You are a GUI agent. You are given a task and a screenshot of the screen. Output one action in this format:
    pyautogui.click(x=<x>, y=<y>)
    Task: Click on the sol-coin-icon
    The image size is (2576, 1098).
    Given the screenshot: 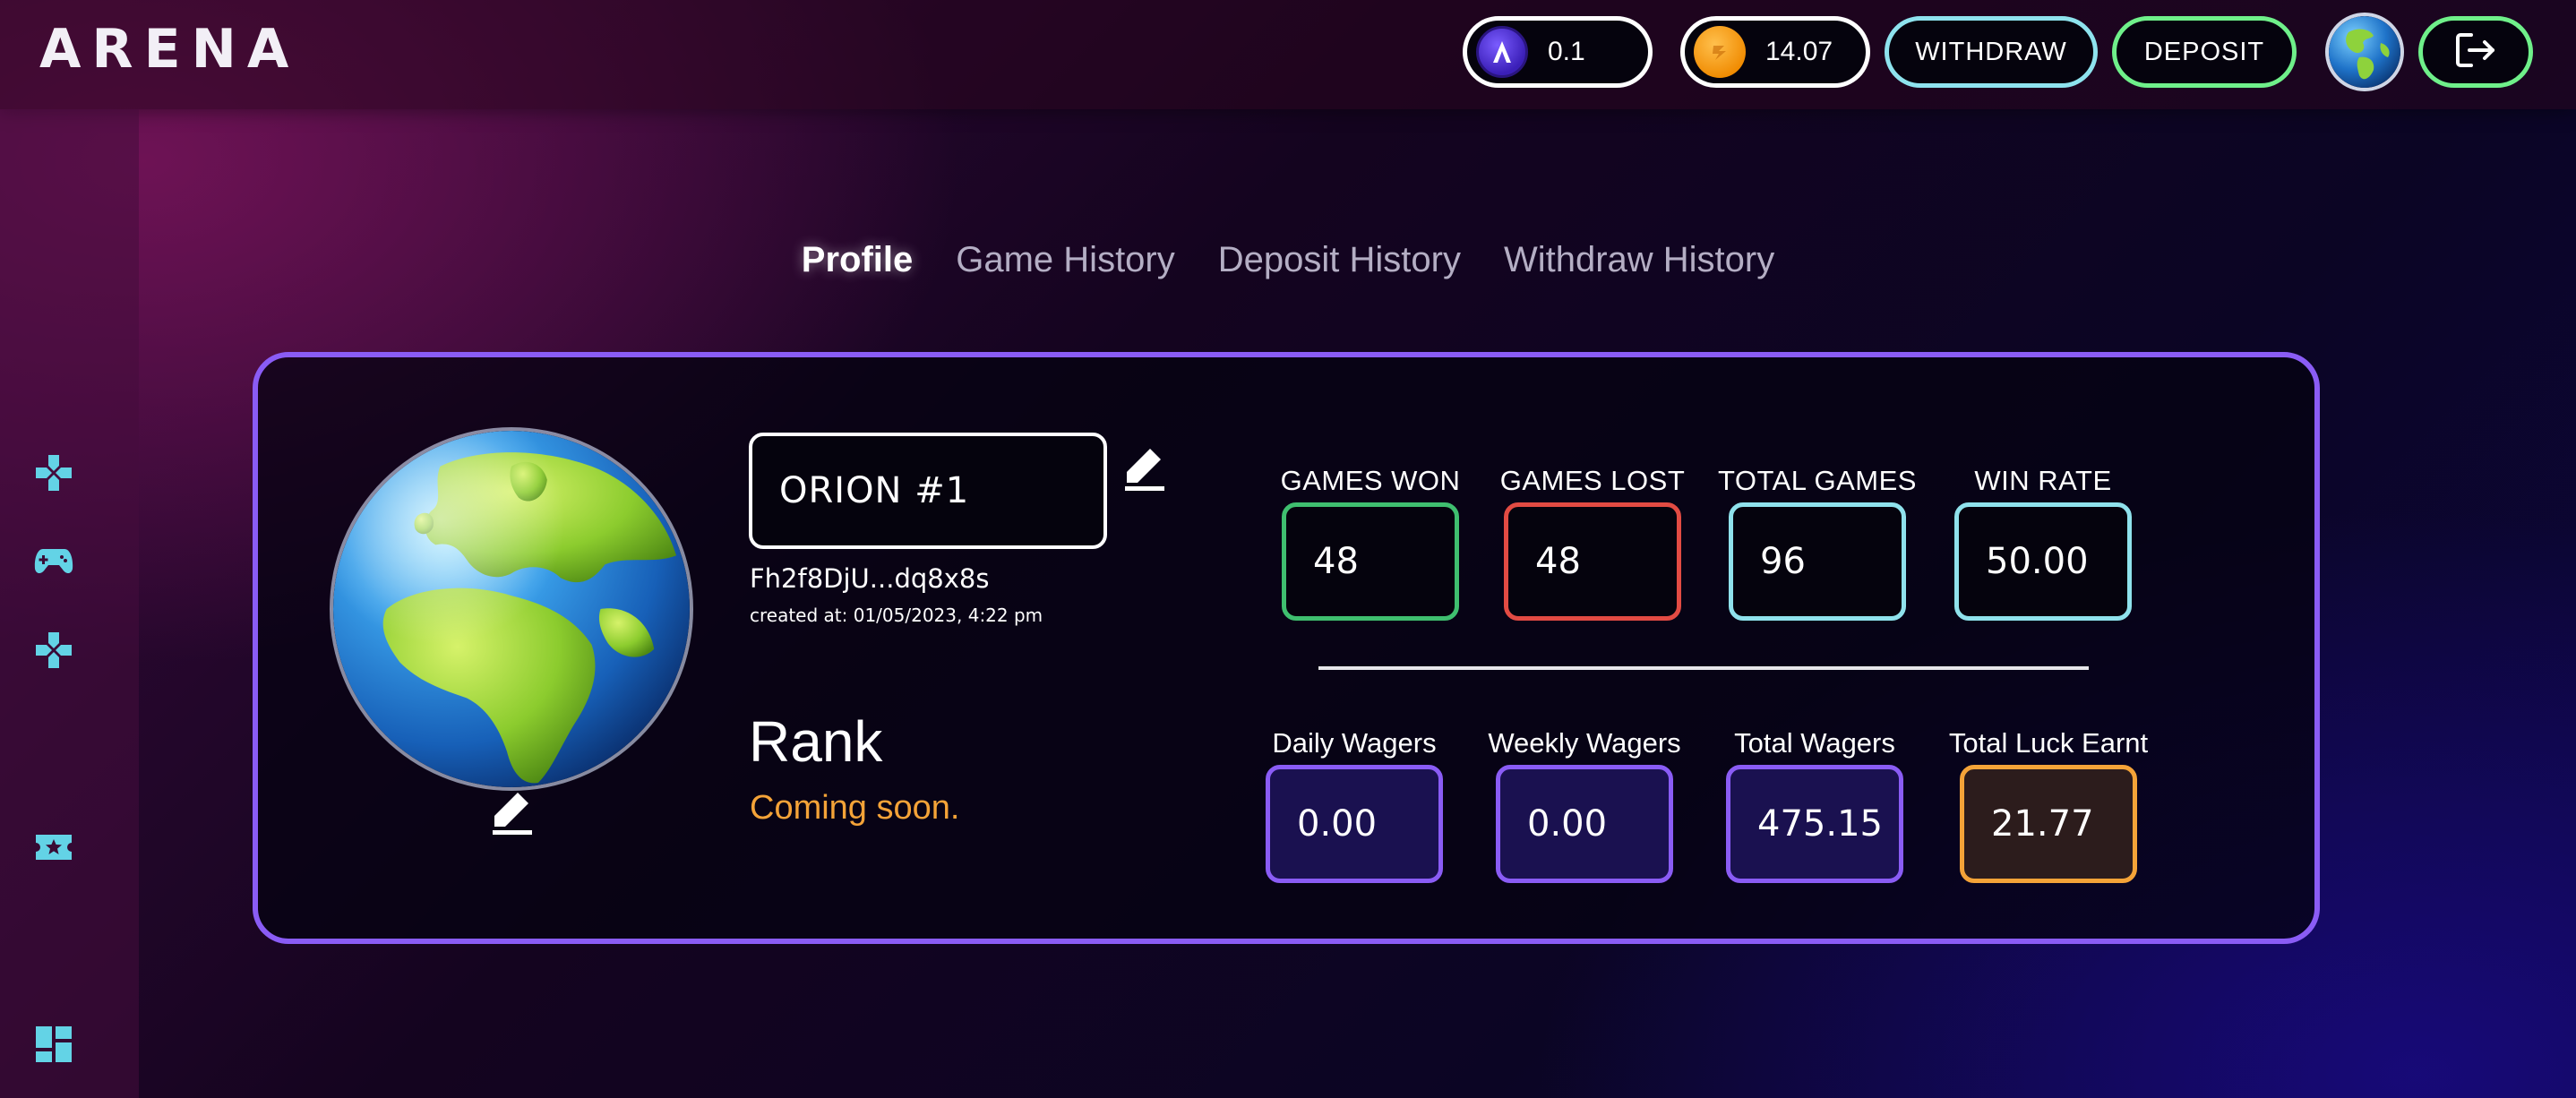 What is the action you would take?
    pyautogui.click(x=1720, y=52)
    